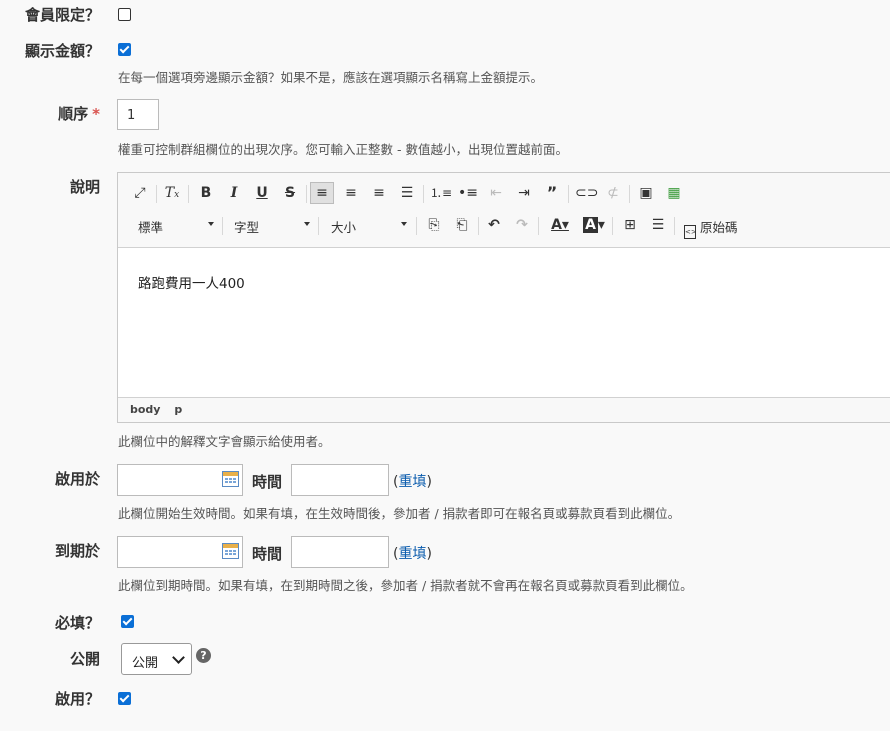  Describe the element at coordinates (247, 227) in the screenshot. I see `font-combo-label: 字型` at that location.